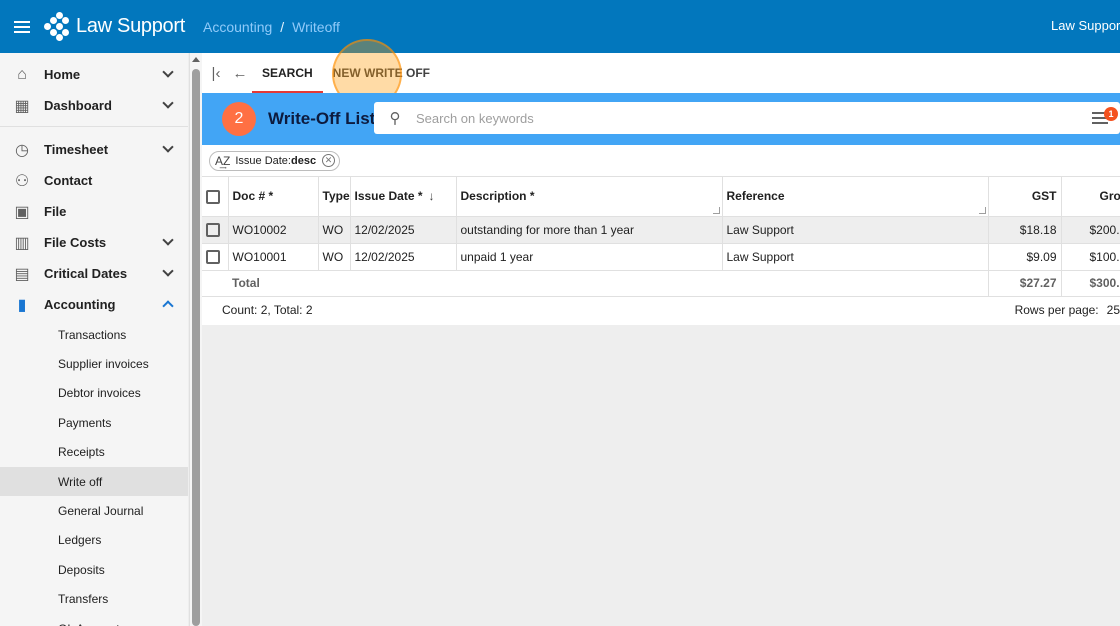 The height and width of the screenshot is (626, 1120). I want to click on menu-icon, so click(22, 26).